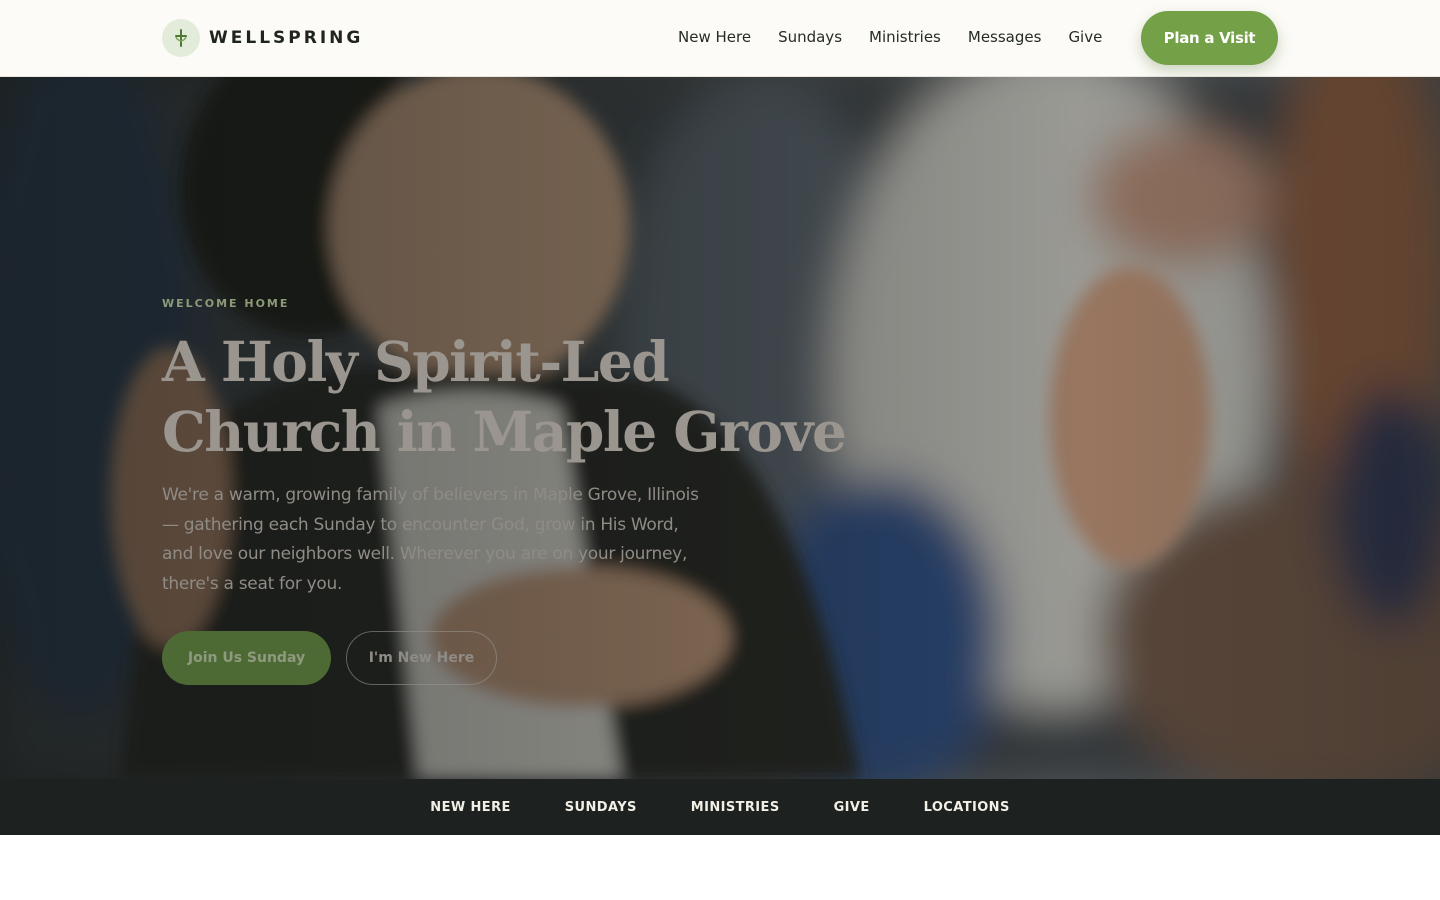 This screenshot has height=900, width=1440. What do you see at coordinates (735, 807) in the screenshot?
I see `subnav-link-ministries: MINISTRIES` at bounding box center [735, 807].